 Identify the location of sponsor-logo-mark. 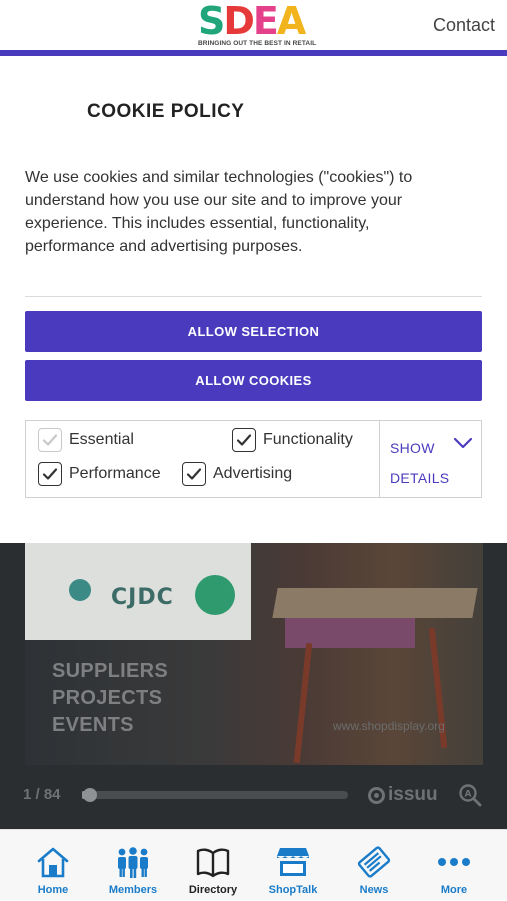
(80, 590).